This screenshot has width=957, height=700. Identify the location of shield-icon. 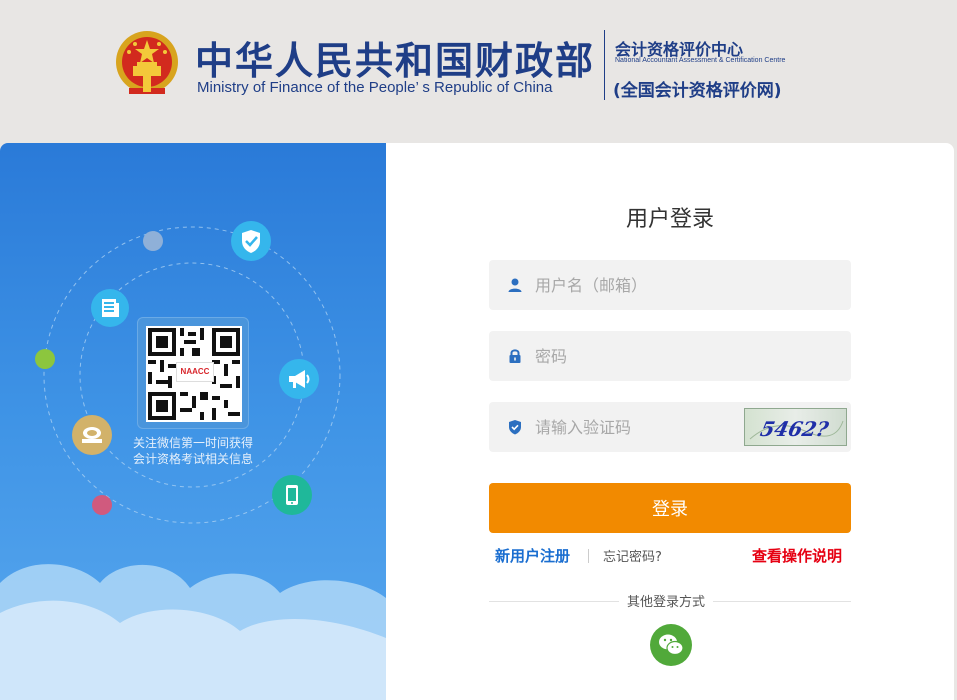
(251, 241).